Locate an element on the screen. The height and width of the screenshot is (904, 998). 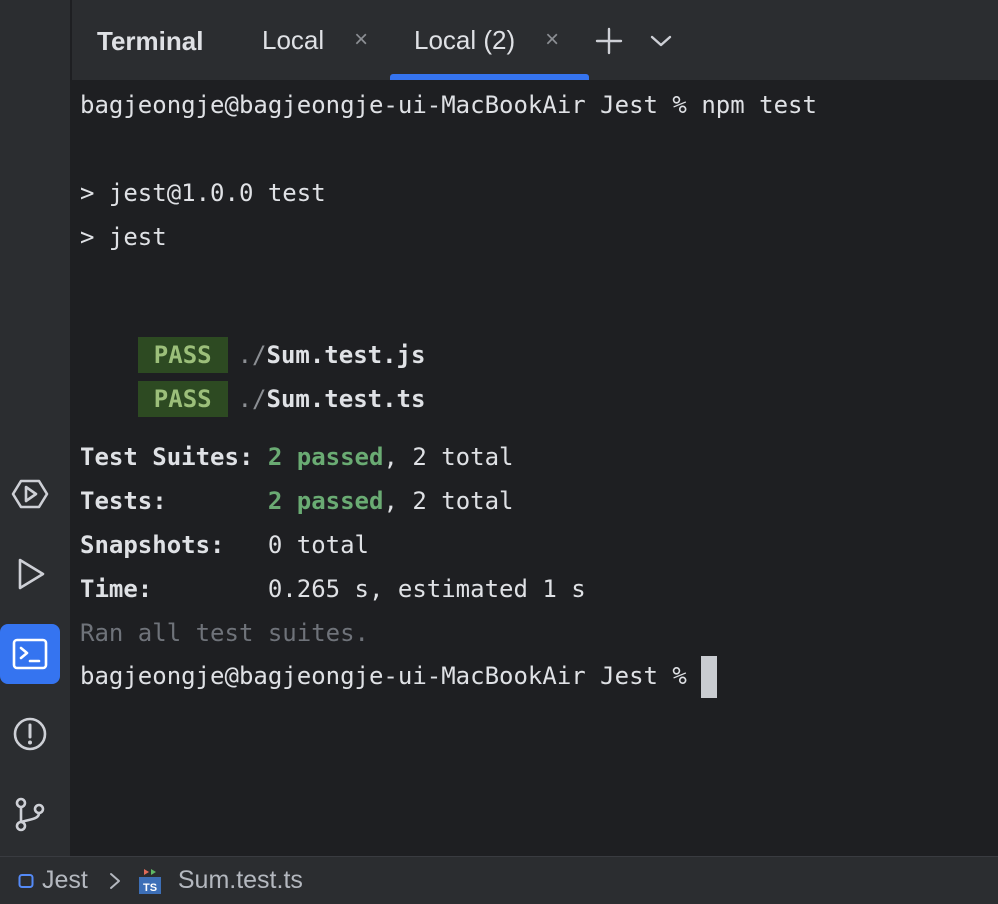
summary-label: Tests: is located at coordinates (123, 501).